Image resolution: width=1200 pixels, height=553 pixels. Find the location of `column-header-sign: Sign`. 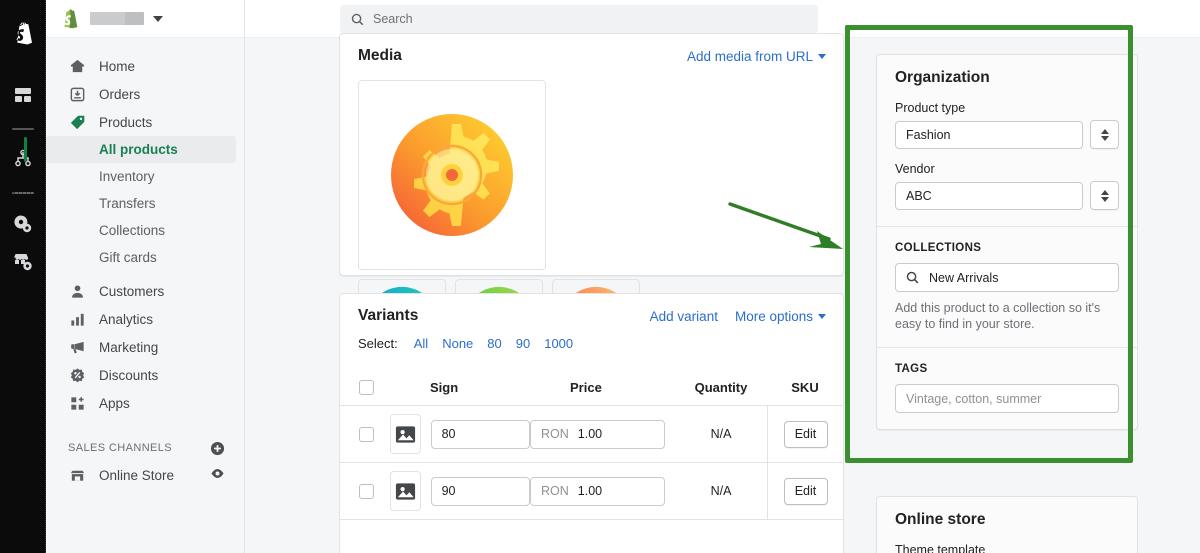

column-header-sign: Sign is located at coordinates (444, 387).